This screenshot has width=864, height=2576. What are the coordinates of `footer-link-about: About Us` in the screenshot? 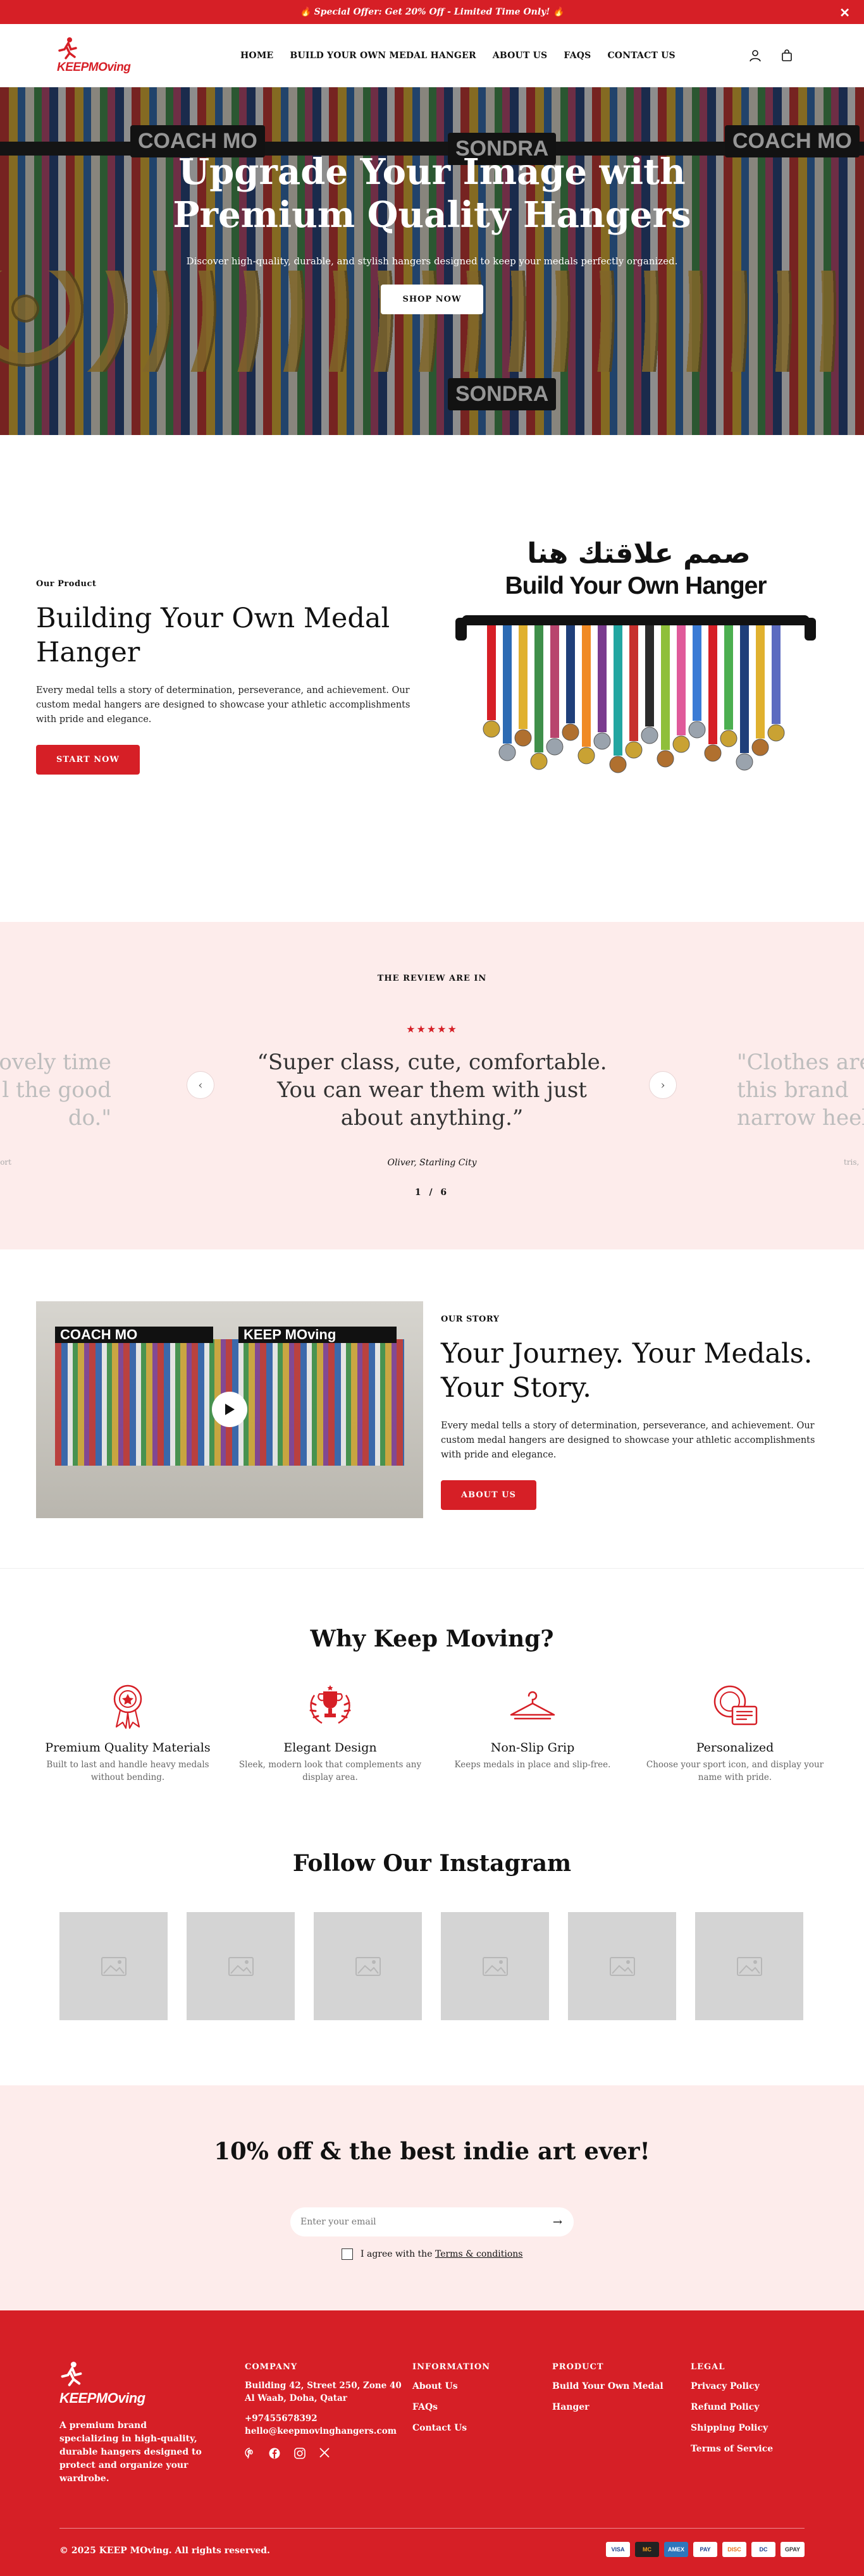 It's located at (451, 2386).